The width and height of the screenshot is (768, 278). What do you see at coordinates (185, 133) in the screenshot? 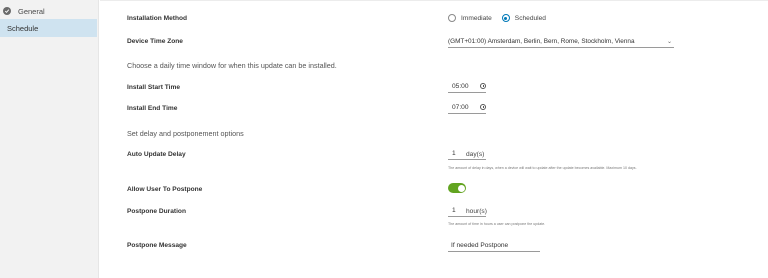
I see `delay-section-text: Set delay and postponement options` at bounding box center [185, 133].